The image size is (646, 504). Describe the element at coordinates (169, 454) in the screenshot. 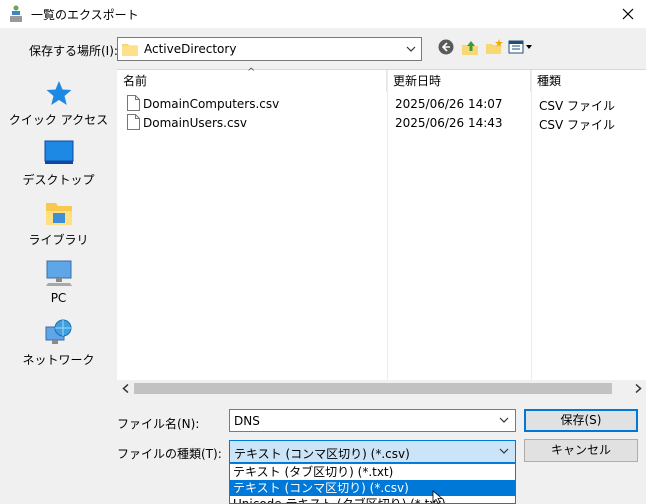

I see `filetype-label: ファイルの種類(T):` at that location.